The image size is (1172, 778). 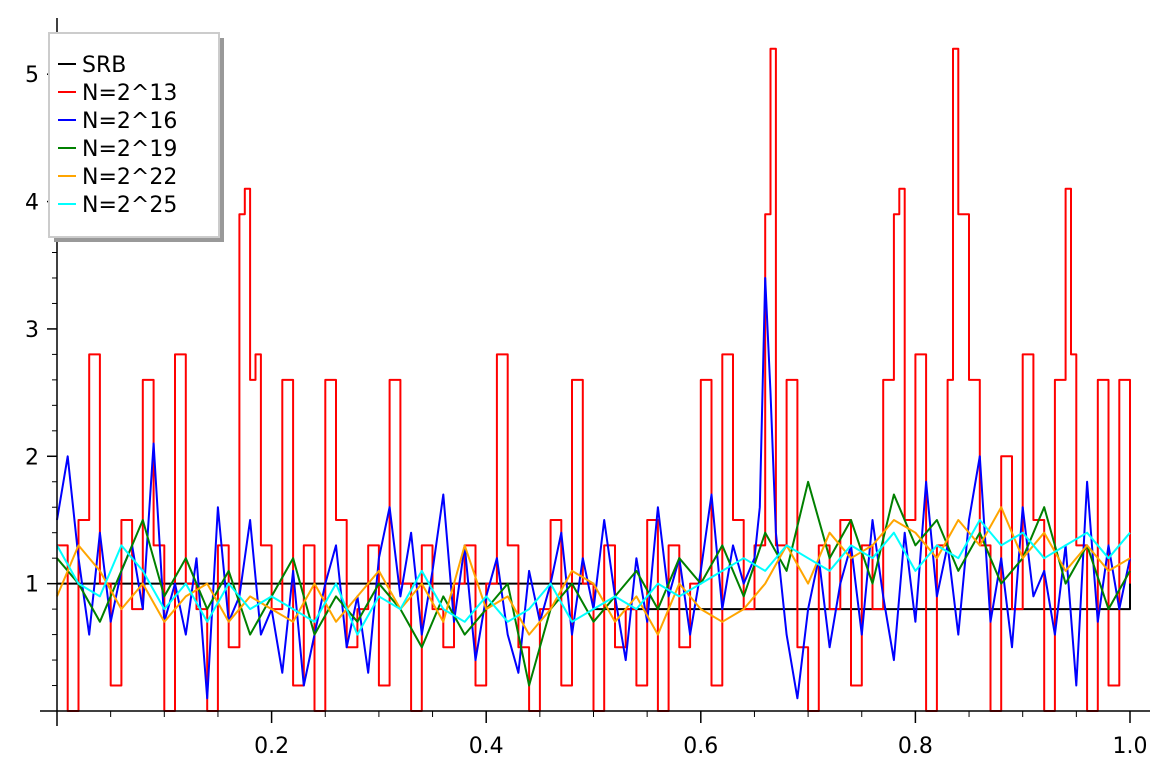 I want to click on y-tick-label: 3, so click(x=32, y=330).